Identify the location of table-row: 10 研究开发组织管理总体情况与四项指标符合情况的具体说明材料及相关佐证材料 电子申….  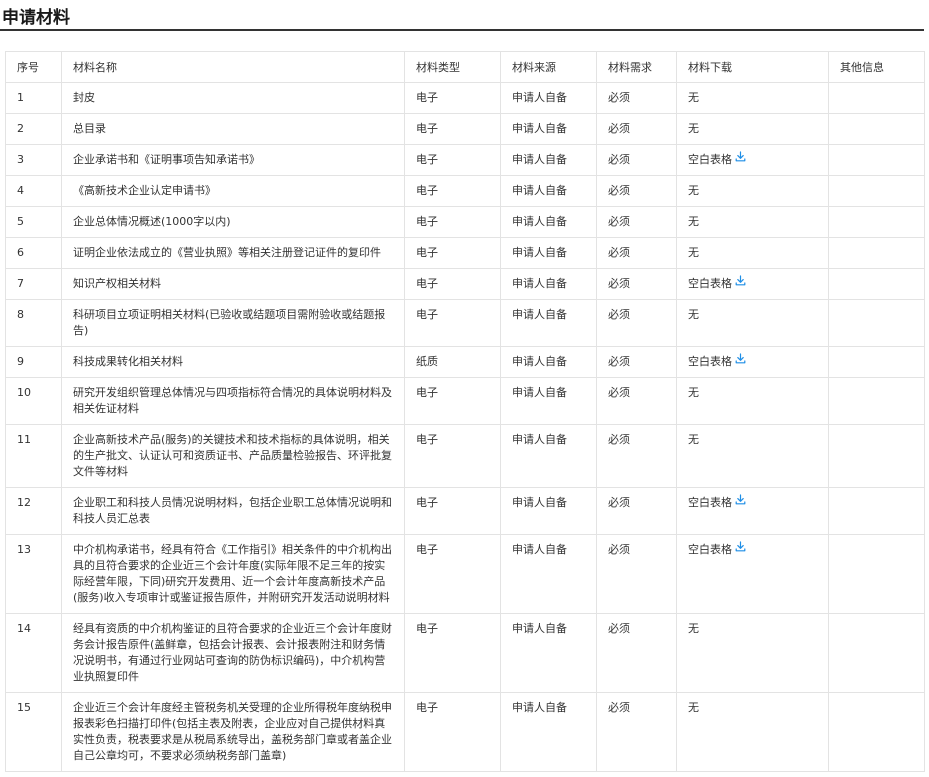
(465, 401).